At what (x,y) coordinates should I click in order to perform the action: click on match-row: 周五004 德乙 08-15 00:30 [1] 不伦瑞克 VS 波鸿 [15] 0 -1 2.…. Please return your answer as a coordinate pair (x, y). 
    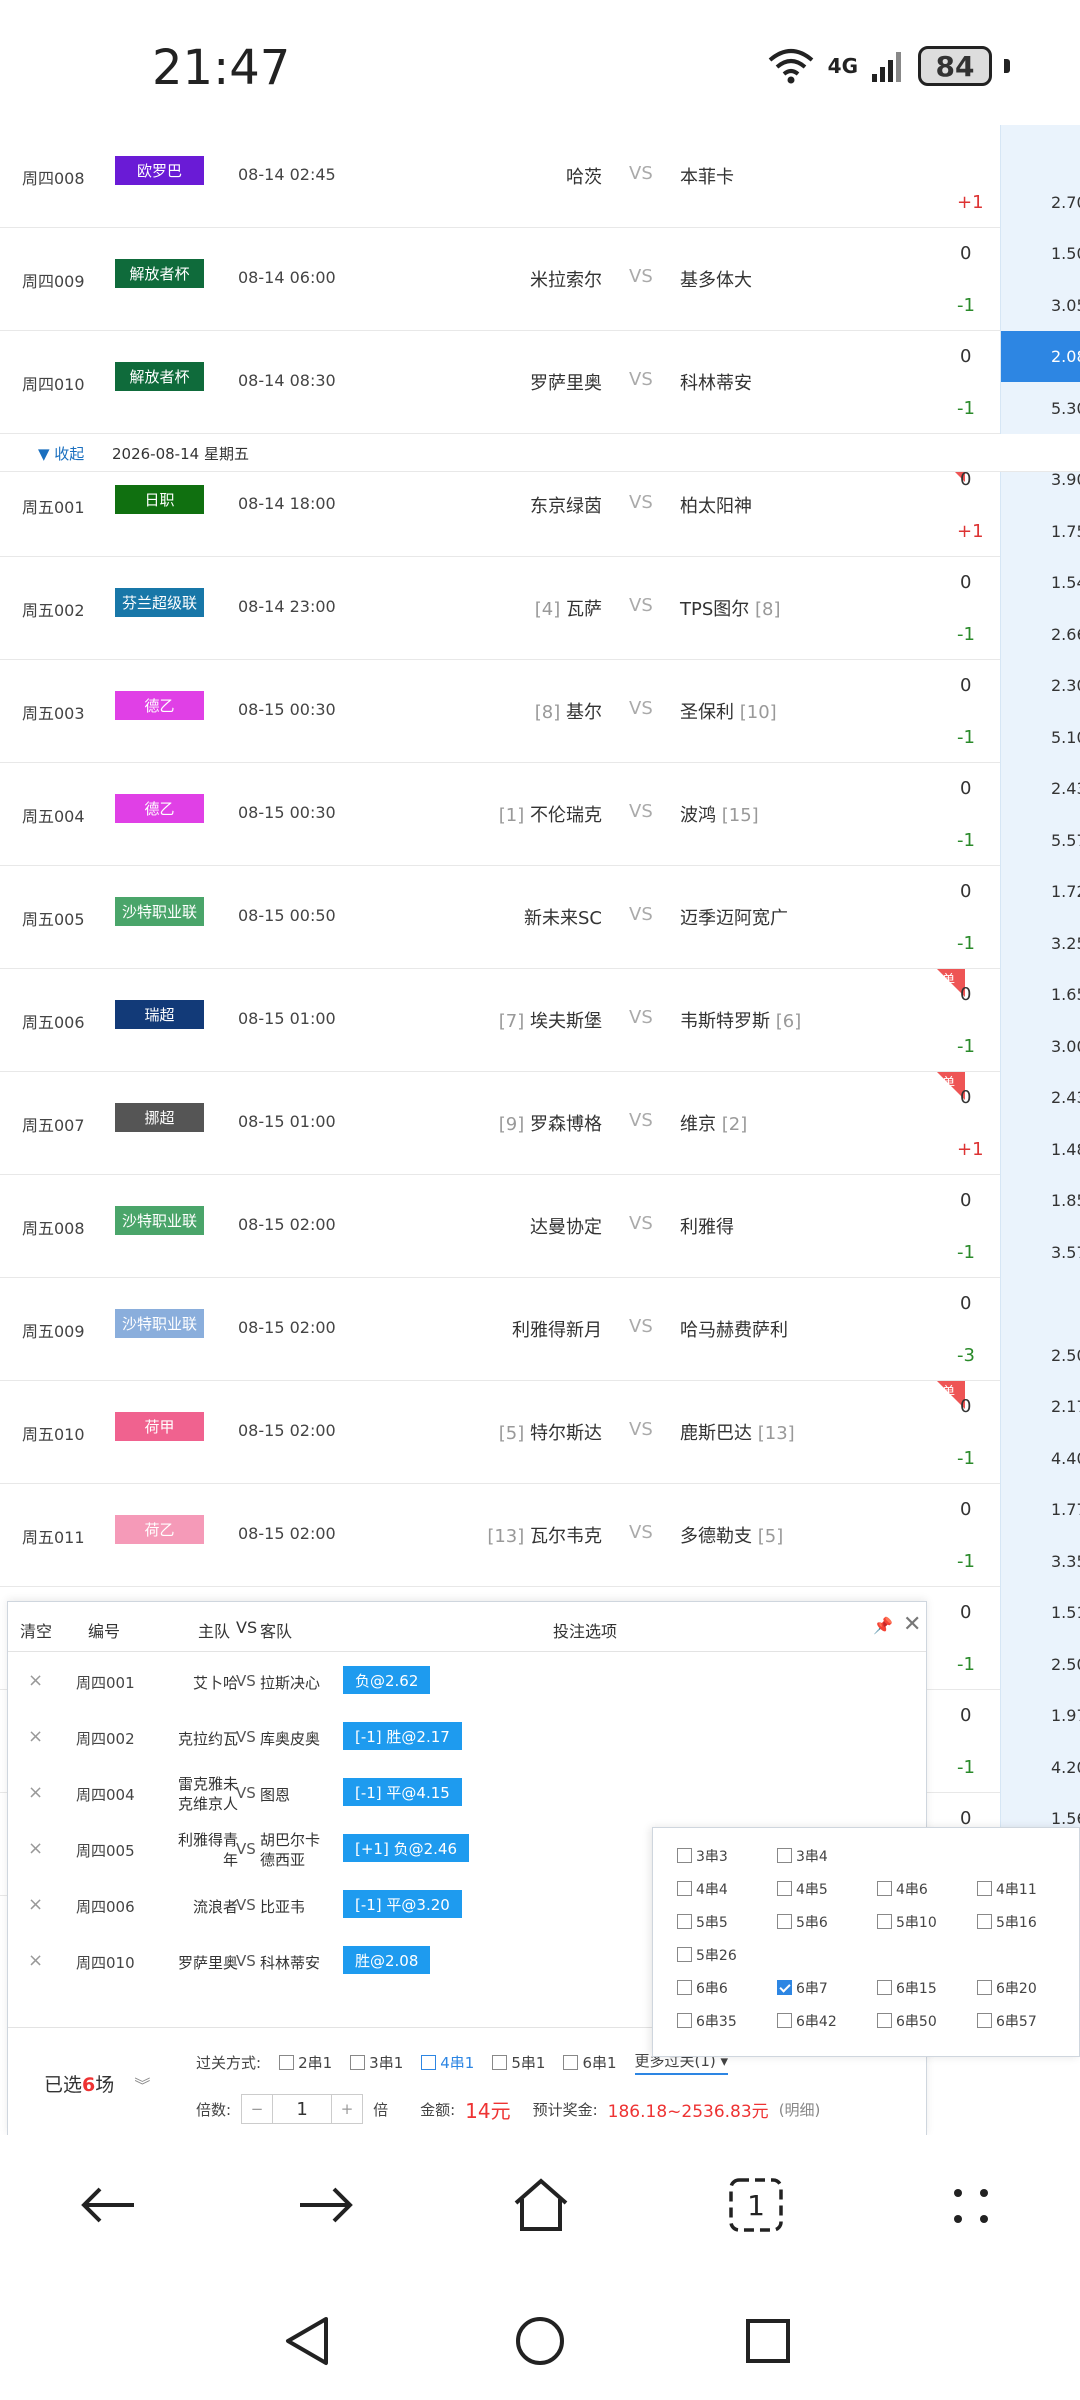
    Looking at the image, I should click on (540, 814).